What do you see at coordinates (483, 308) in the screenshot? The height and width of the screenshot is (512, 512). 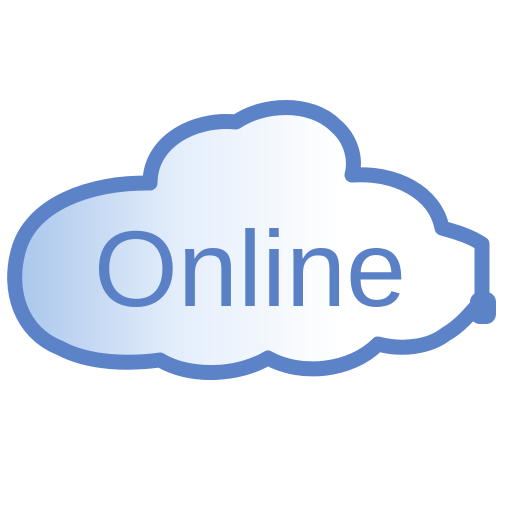 I see `period-dot` at bounding box center [483, 308].